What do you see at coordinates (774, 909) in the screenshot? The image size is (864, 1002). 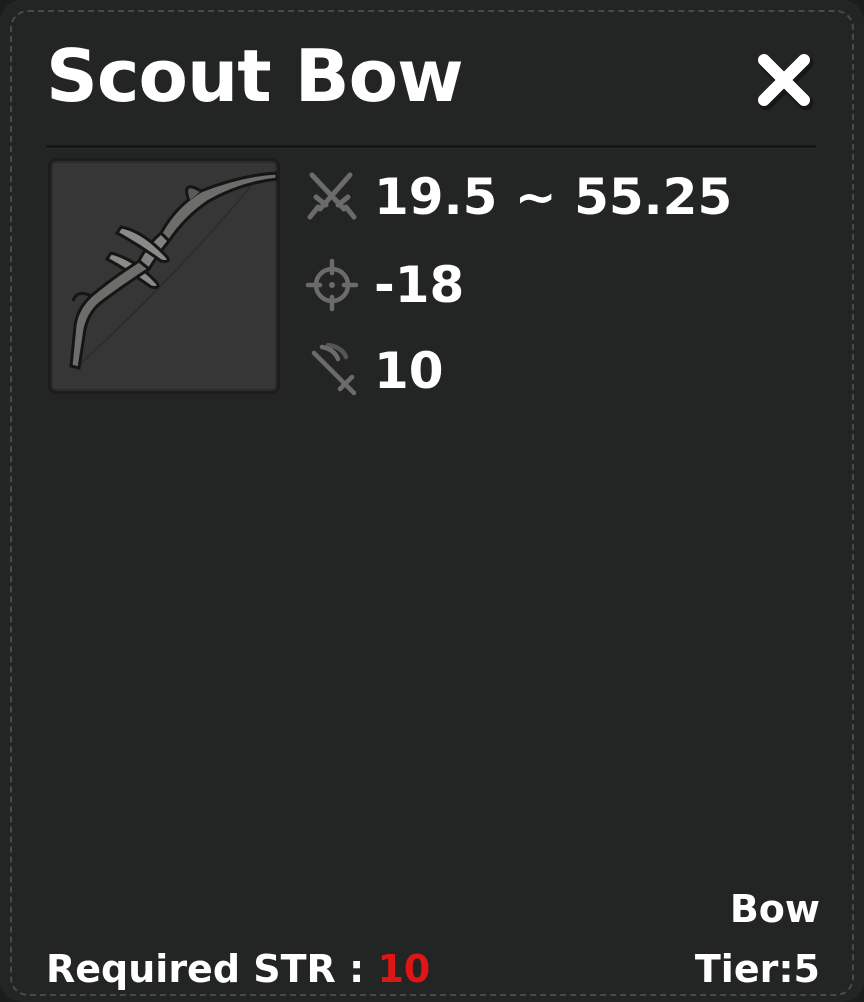 I see `weapon-type: Bow` at bounding box center [774, 909].